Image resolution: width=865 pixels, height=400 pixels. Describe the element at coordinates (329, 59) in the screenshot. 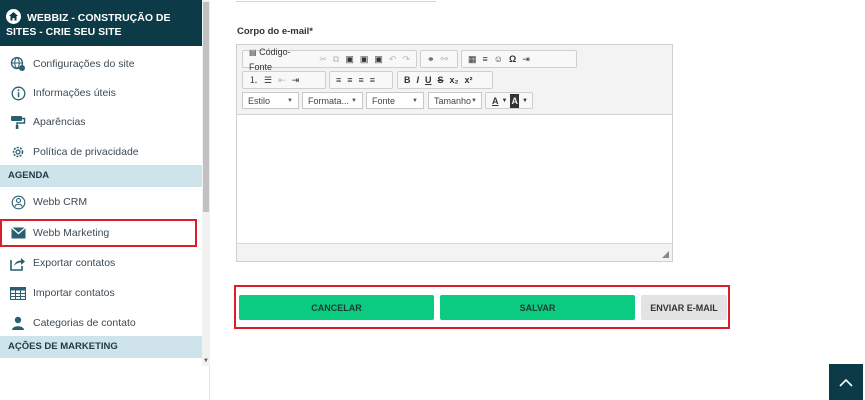

I see `toolbar-group-clipboard: ▤ Código-Fonte ✂ ⧉ ▣ ▣ ▣ ↶ ↷` at that location.